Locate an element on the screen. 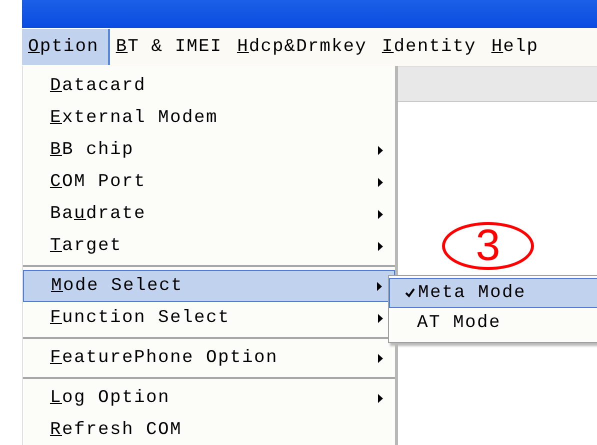  menu-item: Datacard is located at coordinates (209, 86).